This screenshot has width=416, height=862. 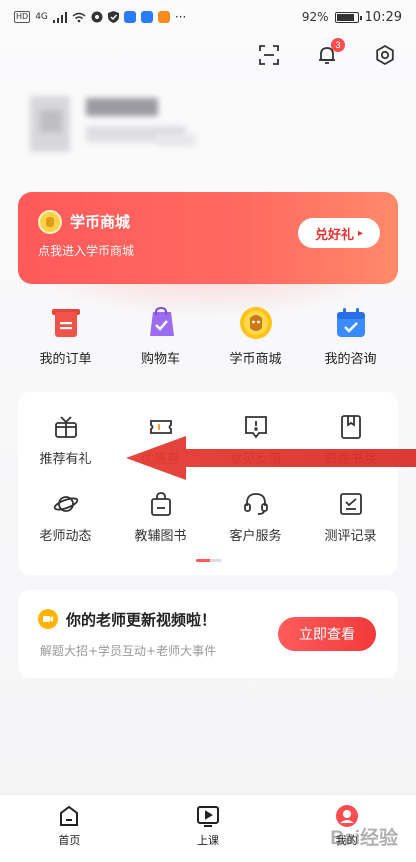 I want to click on service-feedback: 意见反馈, so click(x=255, y=440).